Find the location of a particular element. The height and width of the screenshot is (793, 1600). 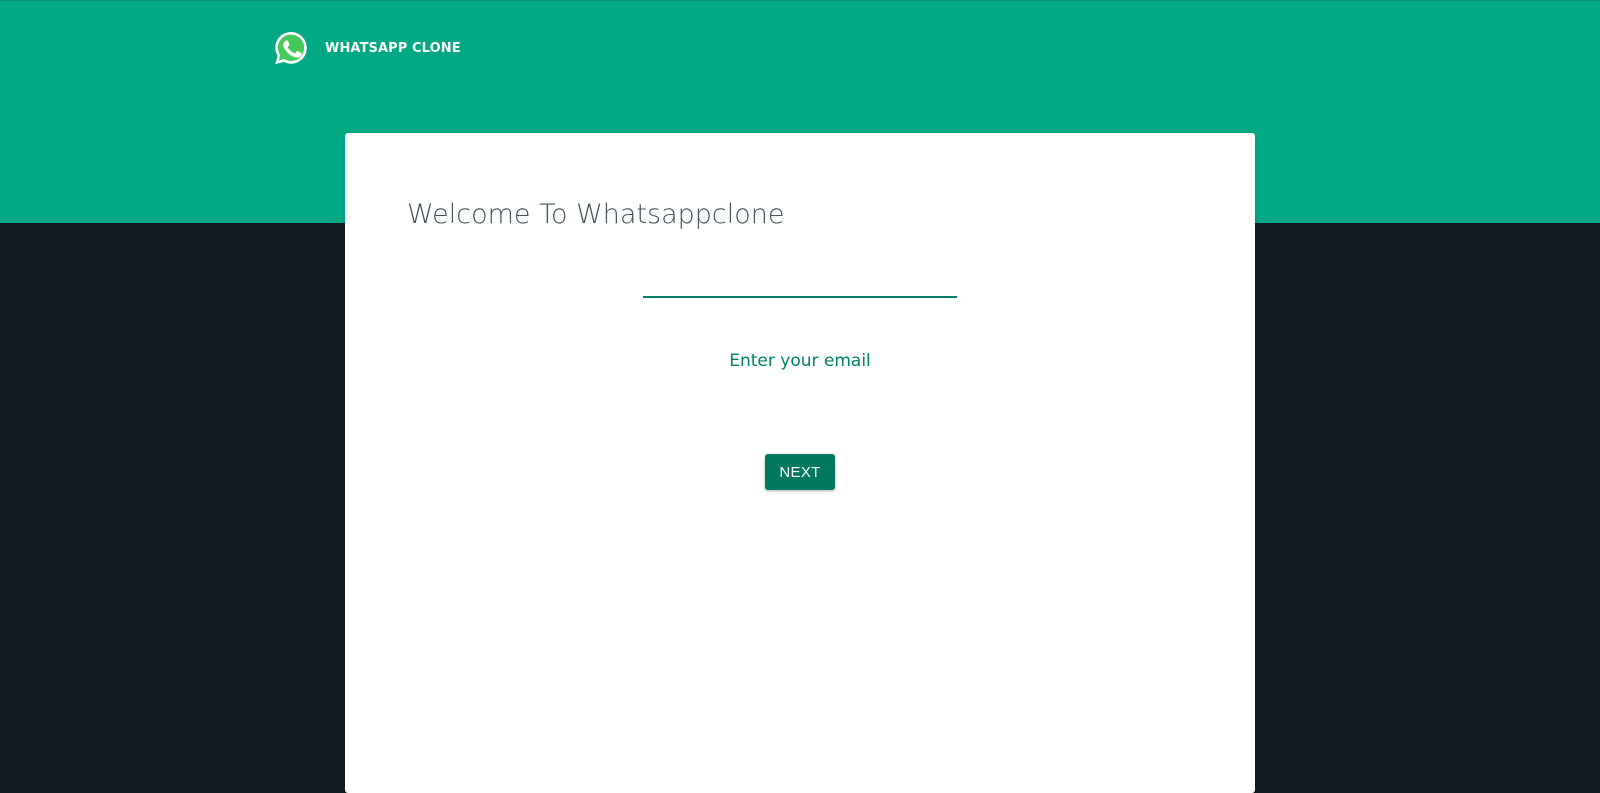

brand-name: WHATSAPP CLONE is located at coordinates (393, 48).